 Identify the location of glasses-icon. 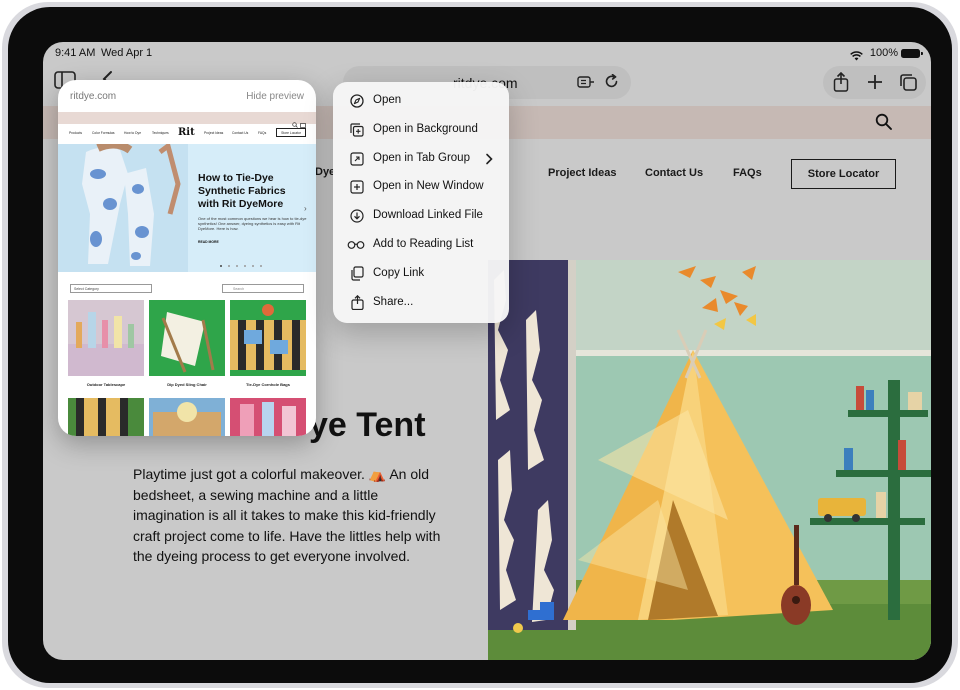
(356, 245).